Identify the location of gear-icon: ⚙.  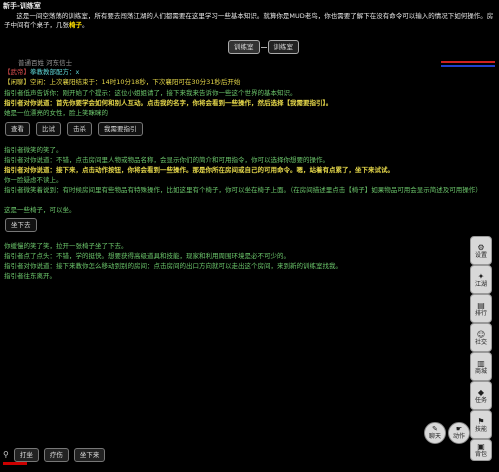
(481, 247).